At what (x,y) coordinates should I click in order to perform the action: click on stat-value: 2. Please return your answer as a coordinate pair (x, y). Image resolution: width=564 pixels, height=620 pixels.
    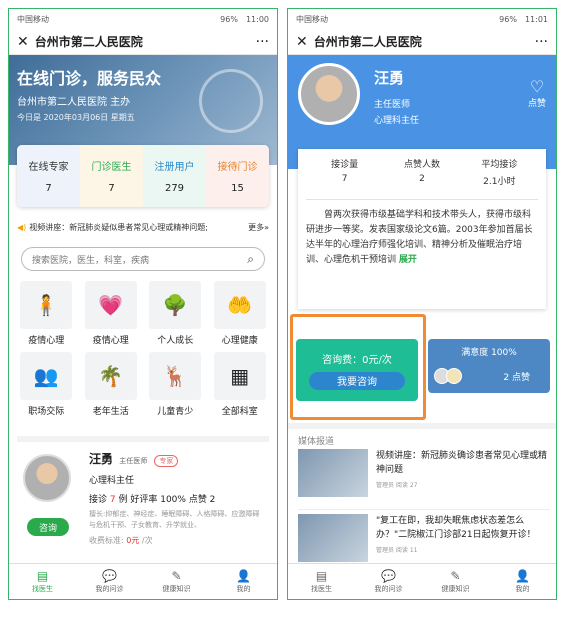
    Looking at the image, I should click on (422, 179).